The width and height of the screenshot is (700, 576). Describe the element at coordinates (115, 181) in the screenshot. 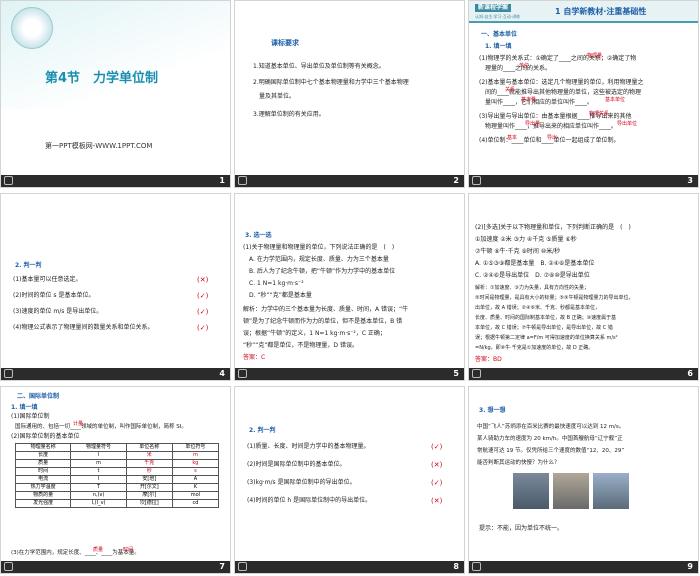

I see `slide-bar: 1` at that location.